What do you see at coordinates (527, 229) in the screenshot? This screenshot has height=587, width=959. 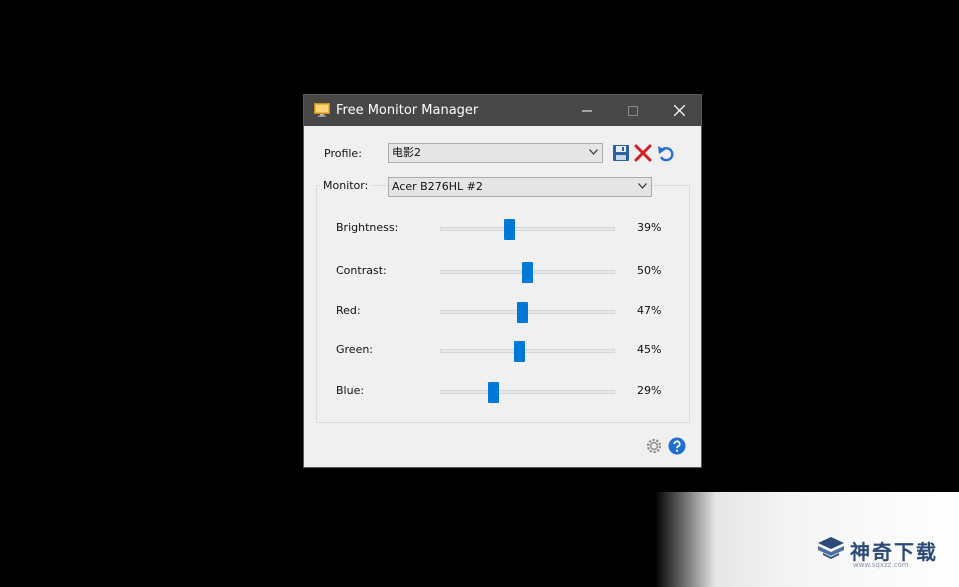 I see `brightness-track` at bounding box center [527, 229].